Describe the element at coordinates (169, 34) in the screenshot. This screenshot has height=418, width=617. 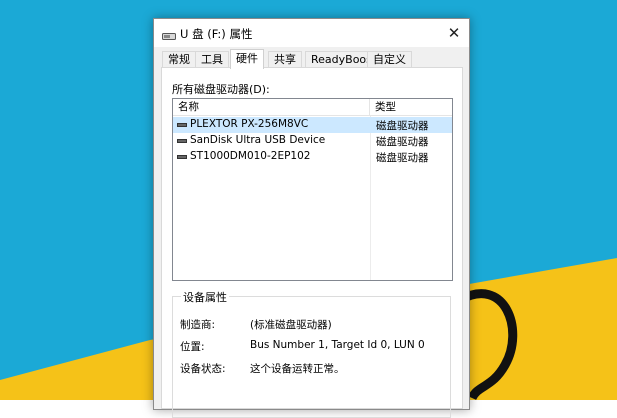
I see `drive-icon` at that location.